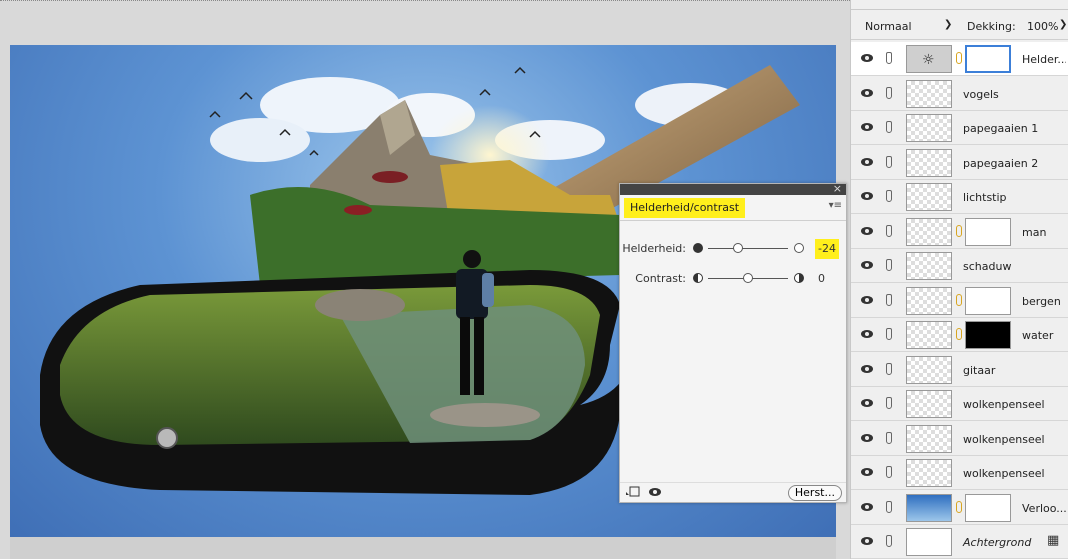 The image size is (1068, 559). What do you see at coordinates (981, 94) in the screenshot?
I see `layer-name: vogels` at bounding box center [981, 94].